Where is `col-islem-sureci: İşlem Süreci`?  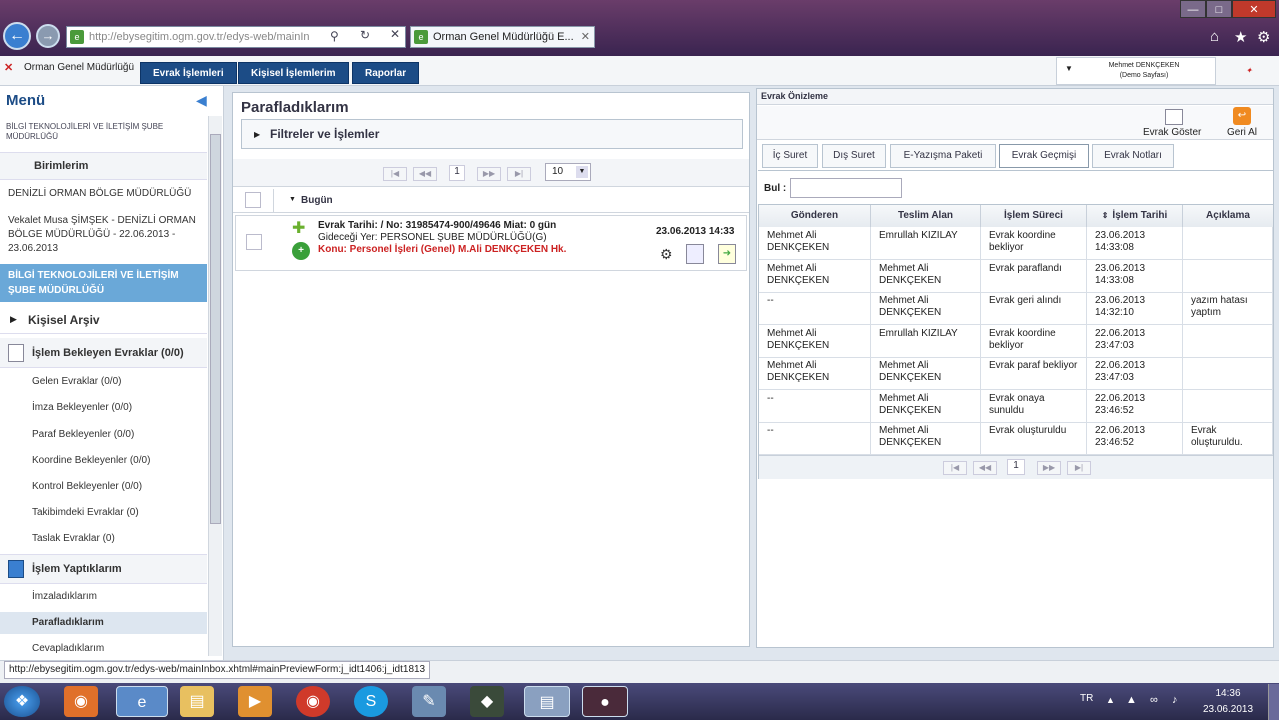
col-islem-sureci: İşlem Süreci is located at coordinates (1034, 216).